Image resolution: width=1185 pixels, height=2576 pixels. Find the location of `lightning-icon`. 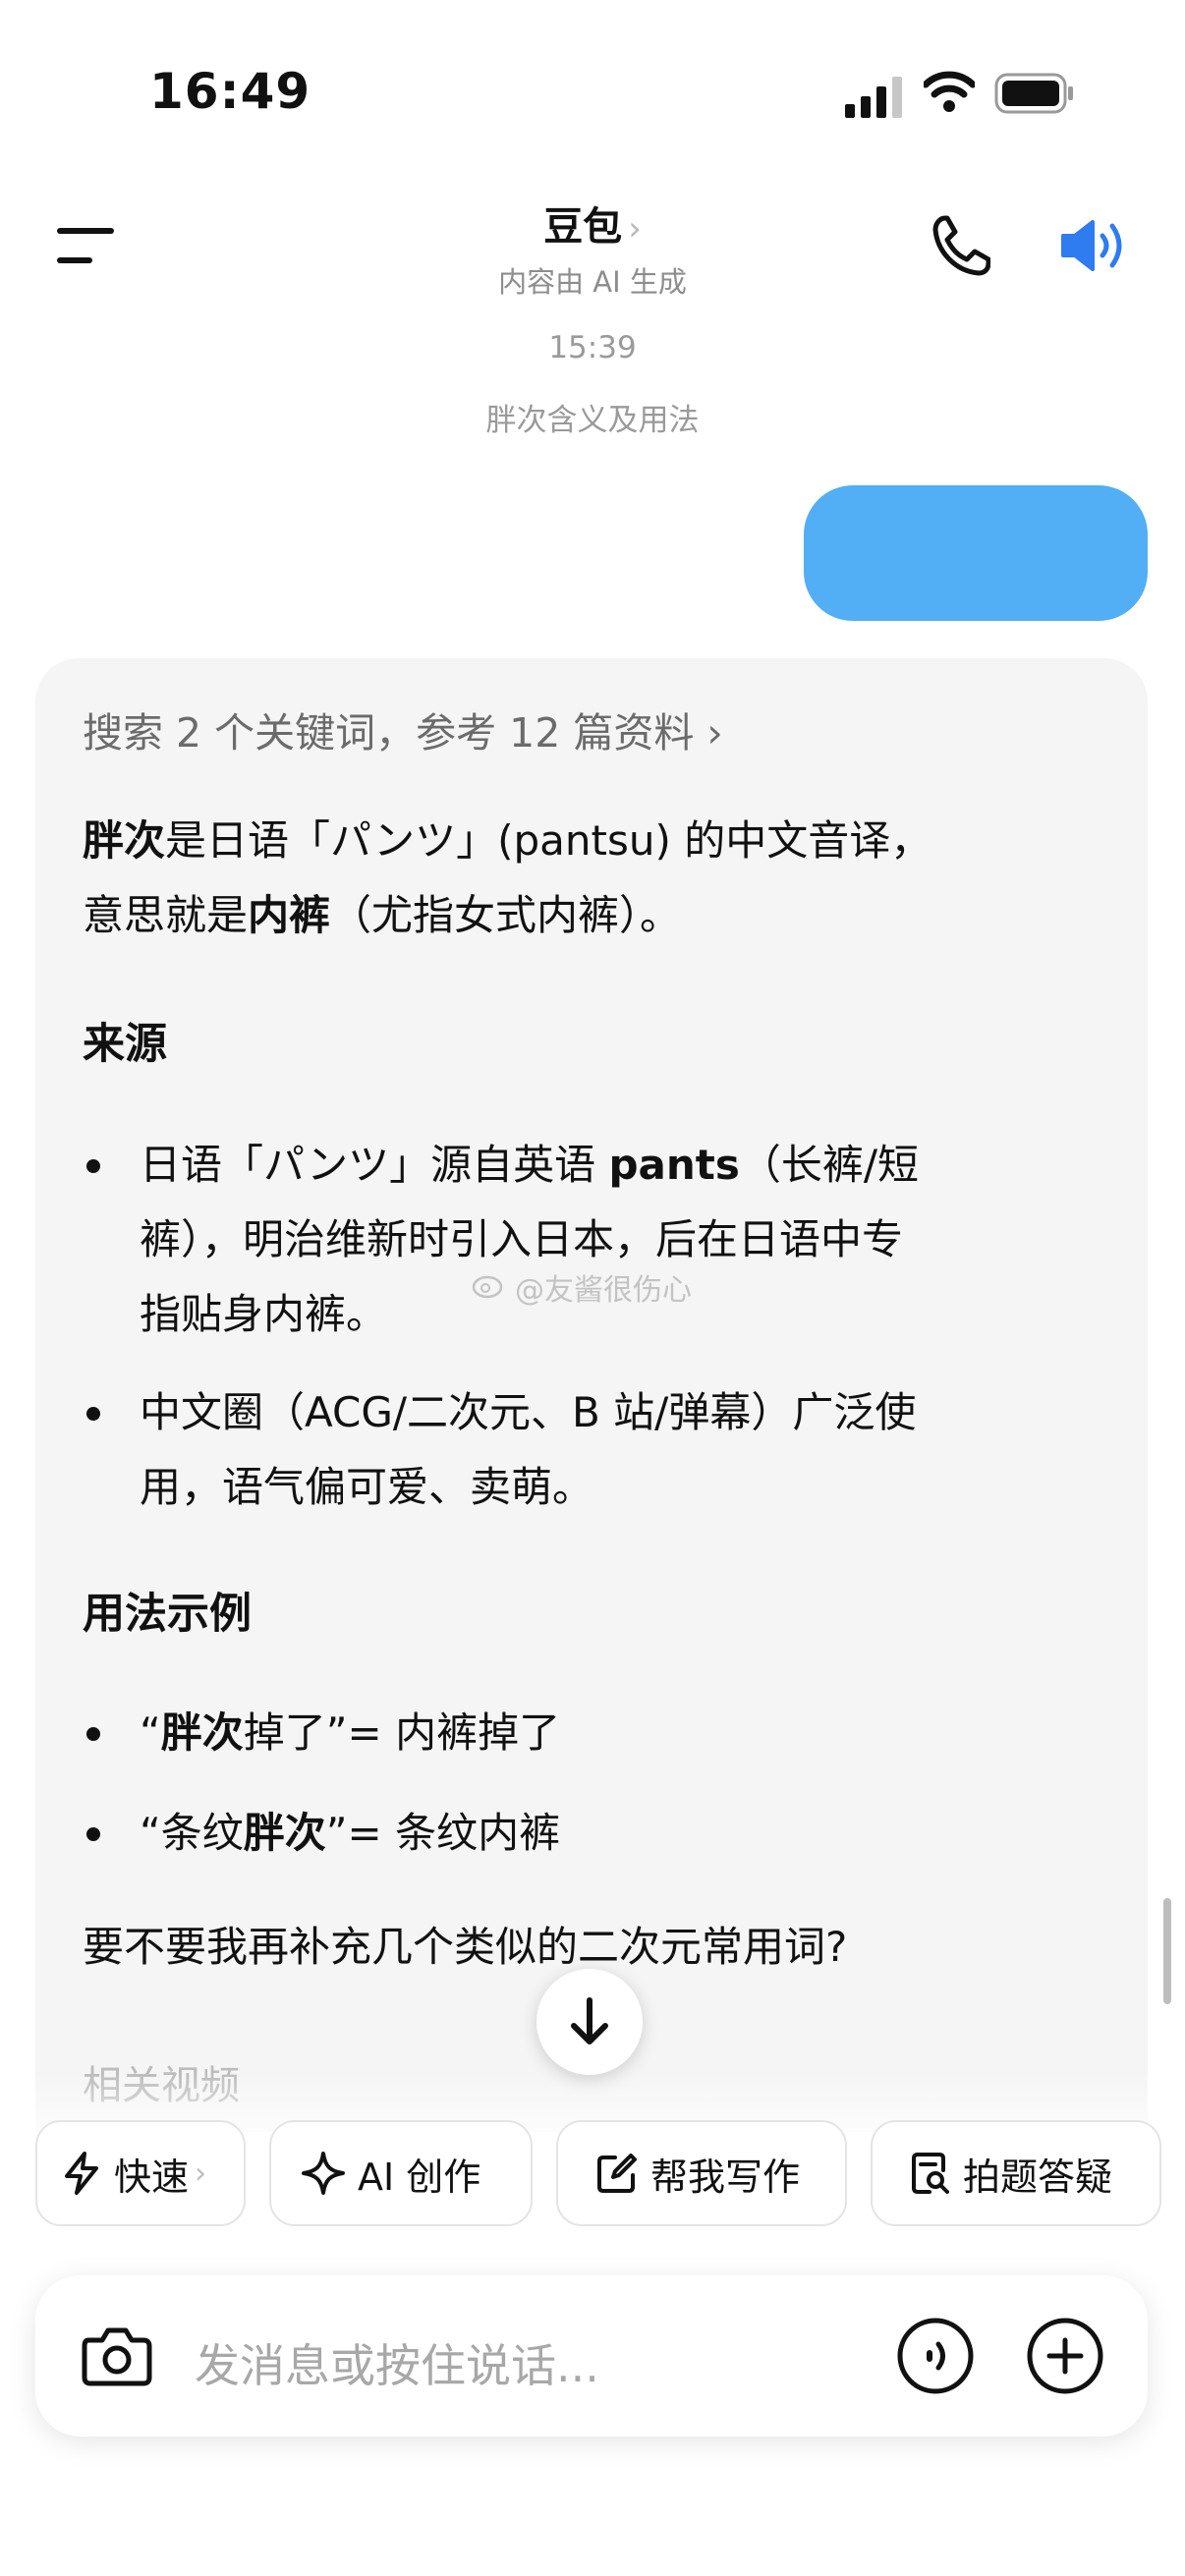

lightning-icon is located at coordinates (82, 2173).